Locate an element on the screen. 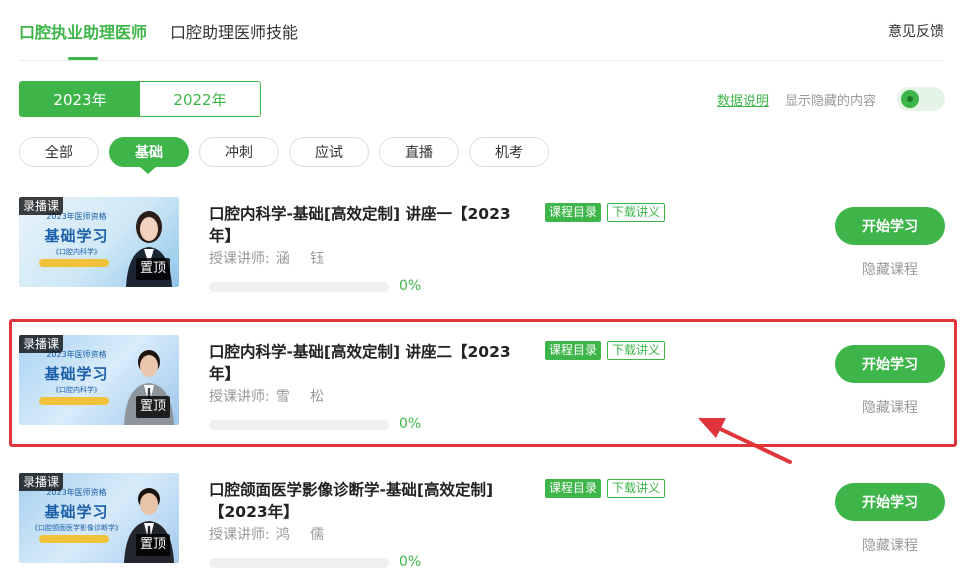 The width and height of the screenshot is (964, 581). course-thumbnail: 2023年医师资格 基础学习 《口腔内科学》 录播课 置顶 is located at coordinates (99, 242).